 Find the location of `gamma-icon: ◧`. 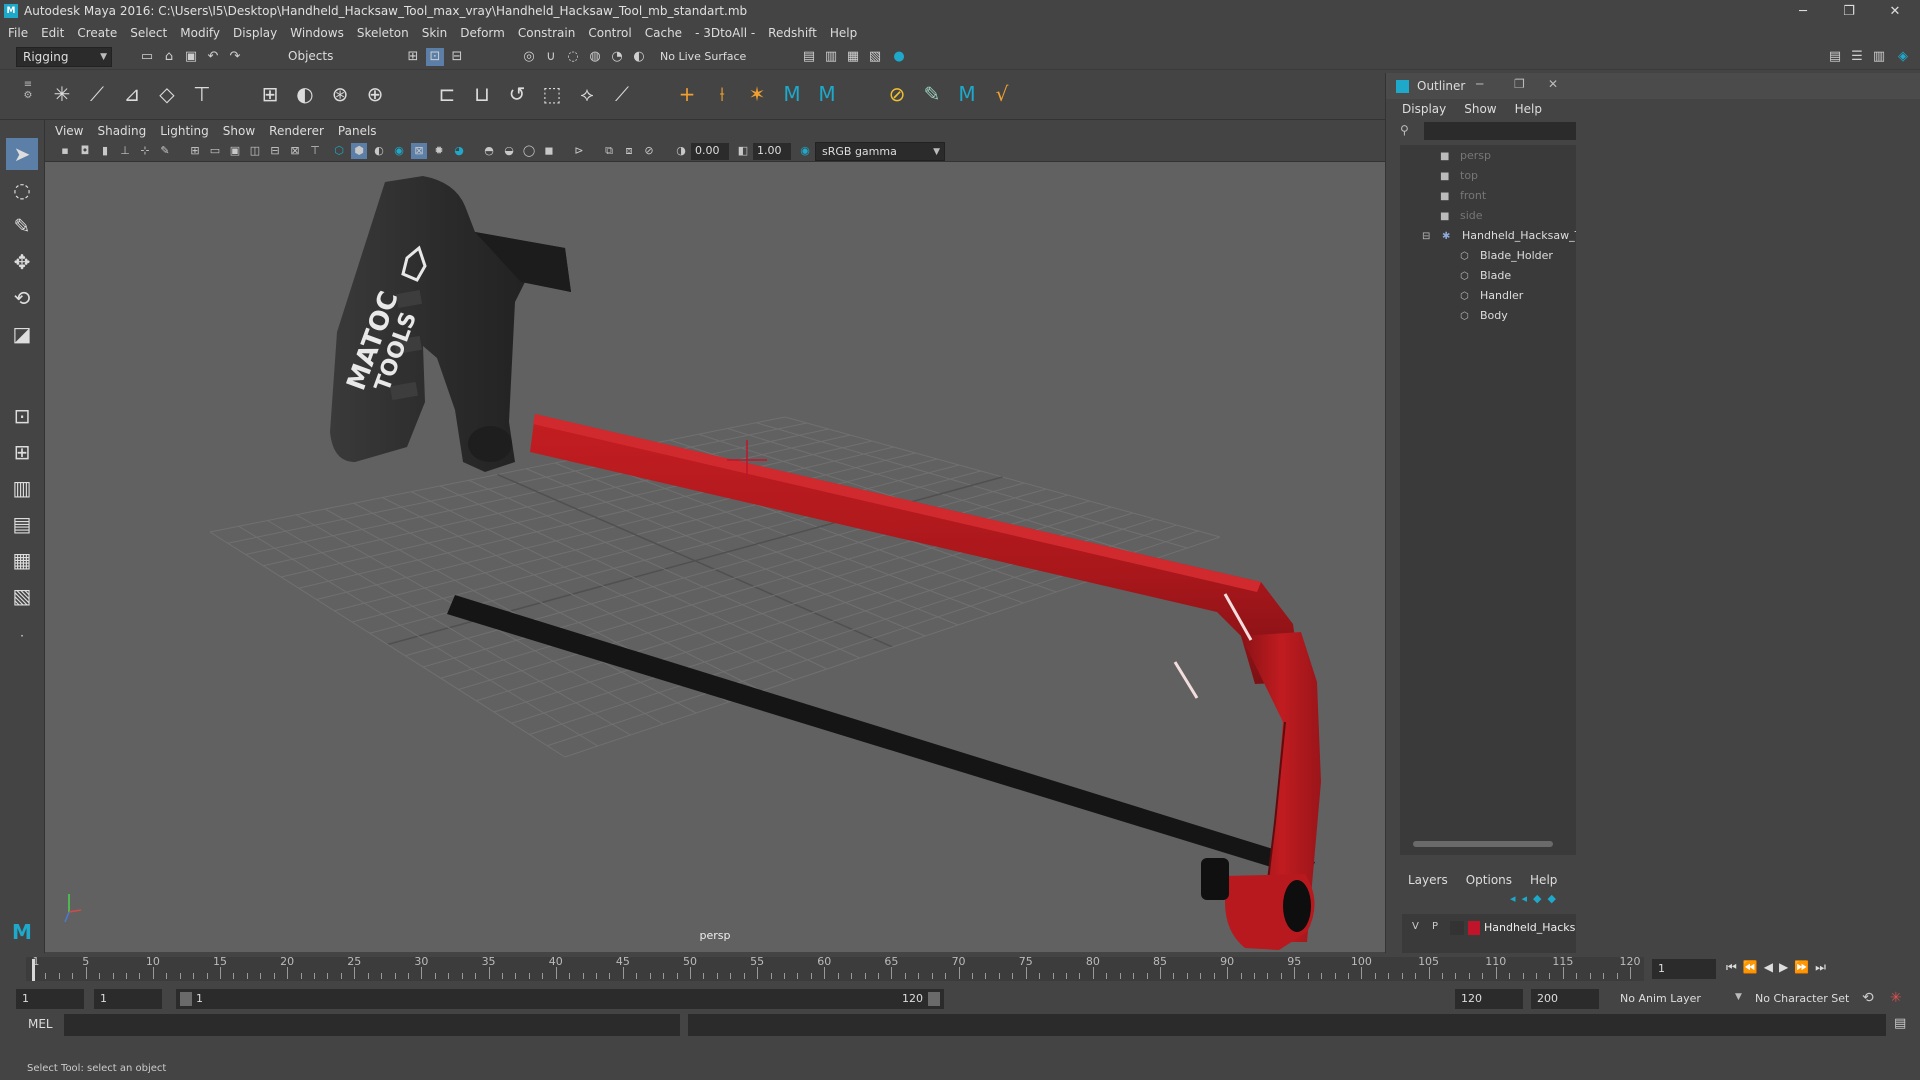

gamma-icon: ◧ is located at coordinates (743, 151).